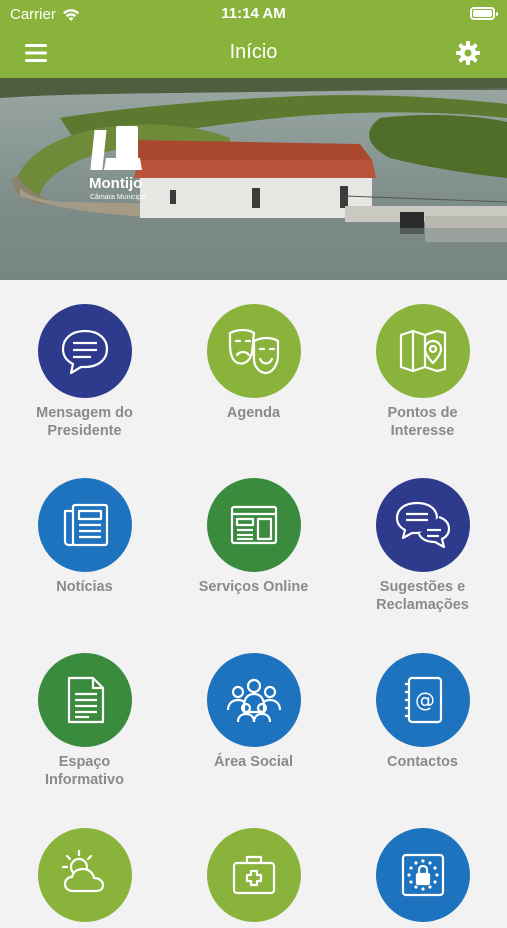 This screenshot has width=507, height=928. What do you see at coordinates (84, 422) in the screenshot?
I see `tile-label: Mensagem do Presidente` at bounding box center [84, 422].